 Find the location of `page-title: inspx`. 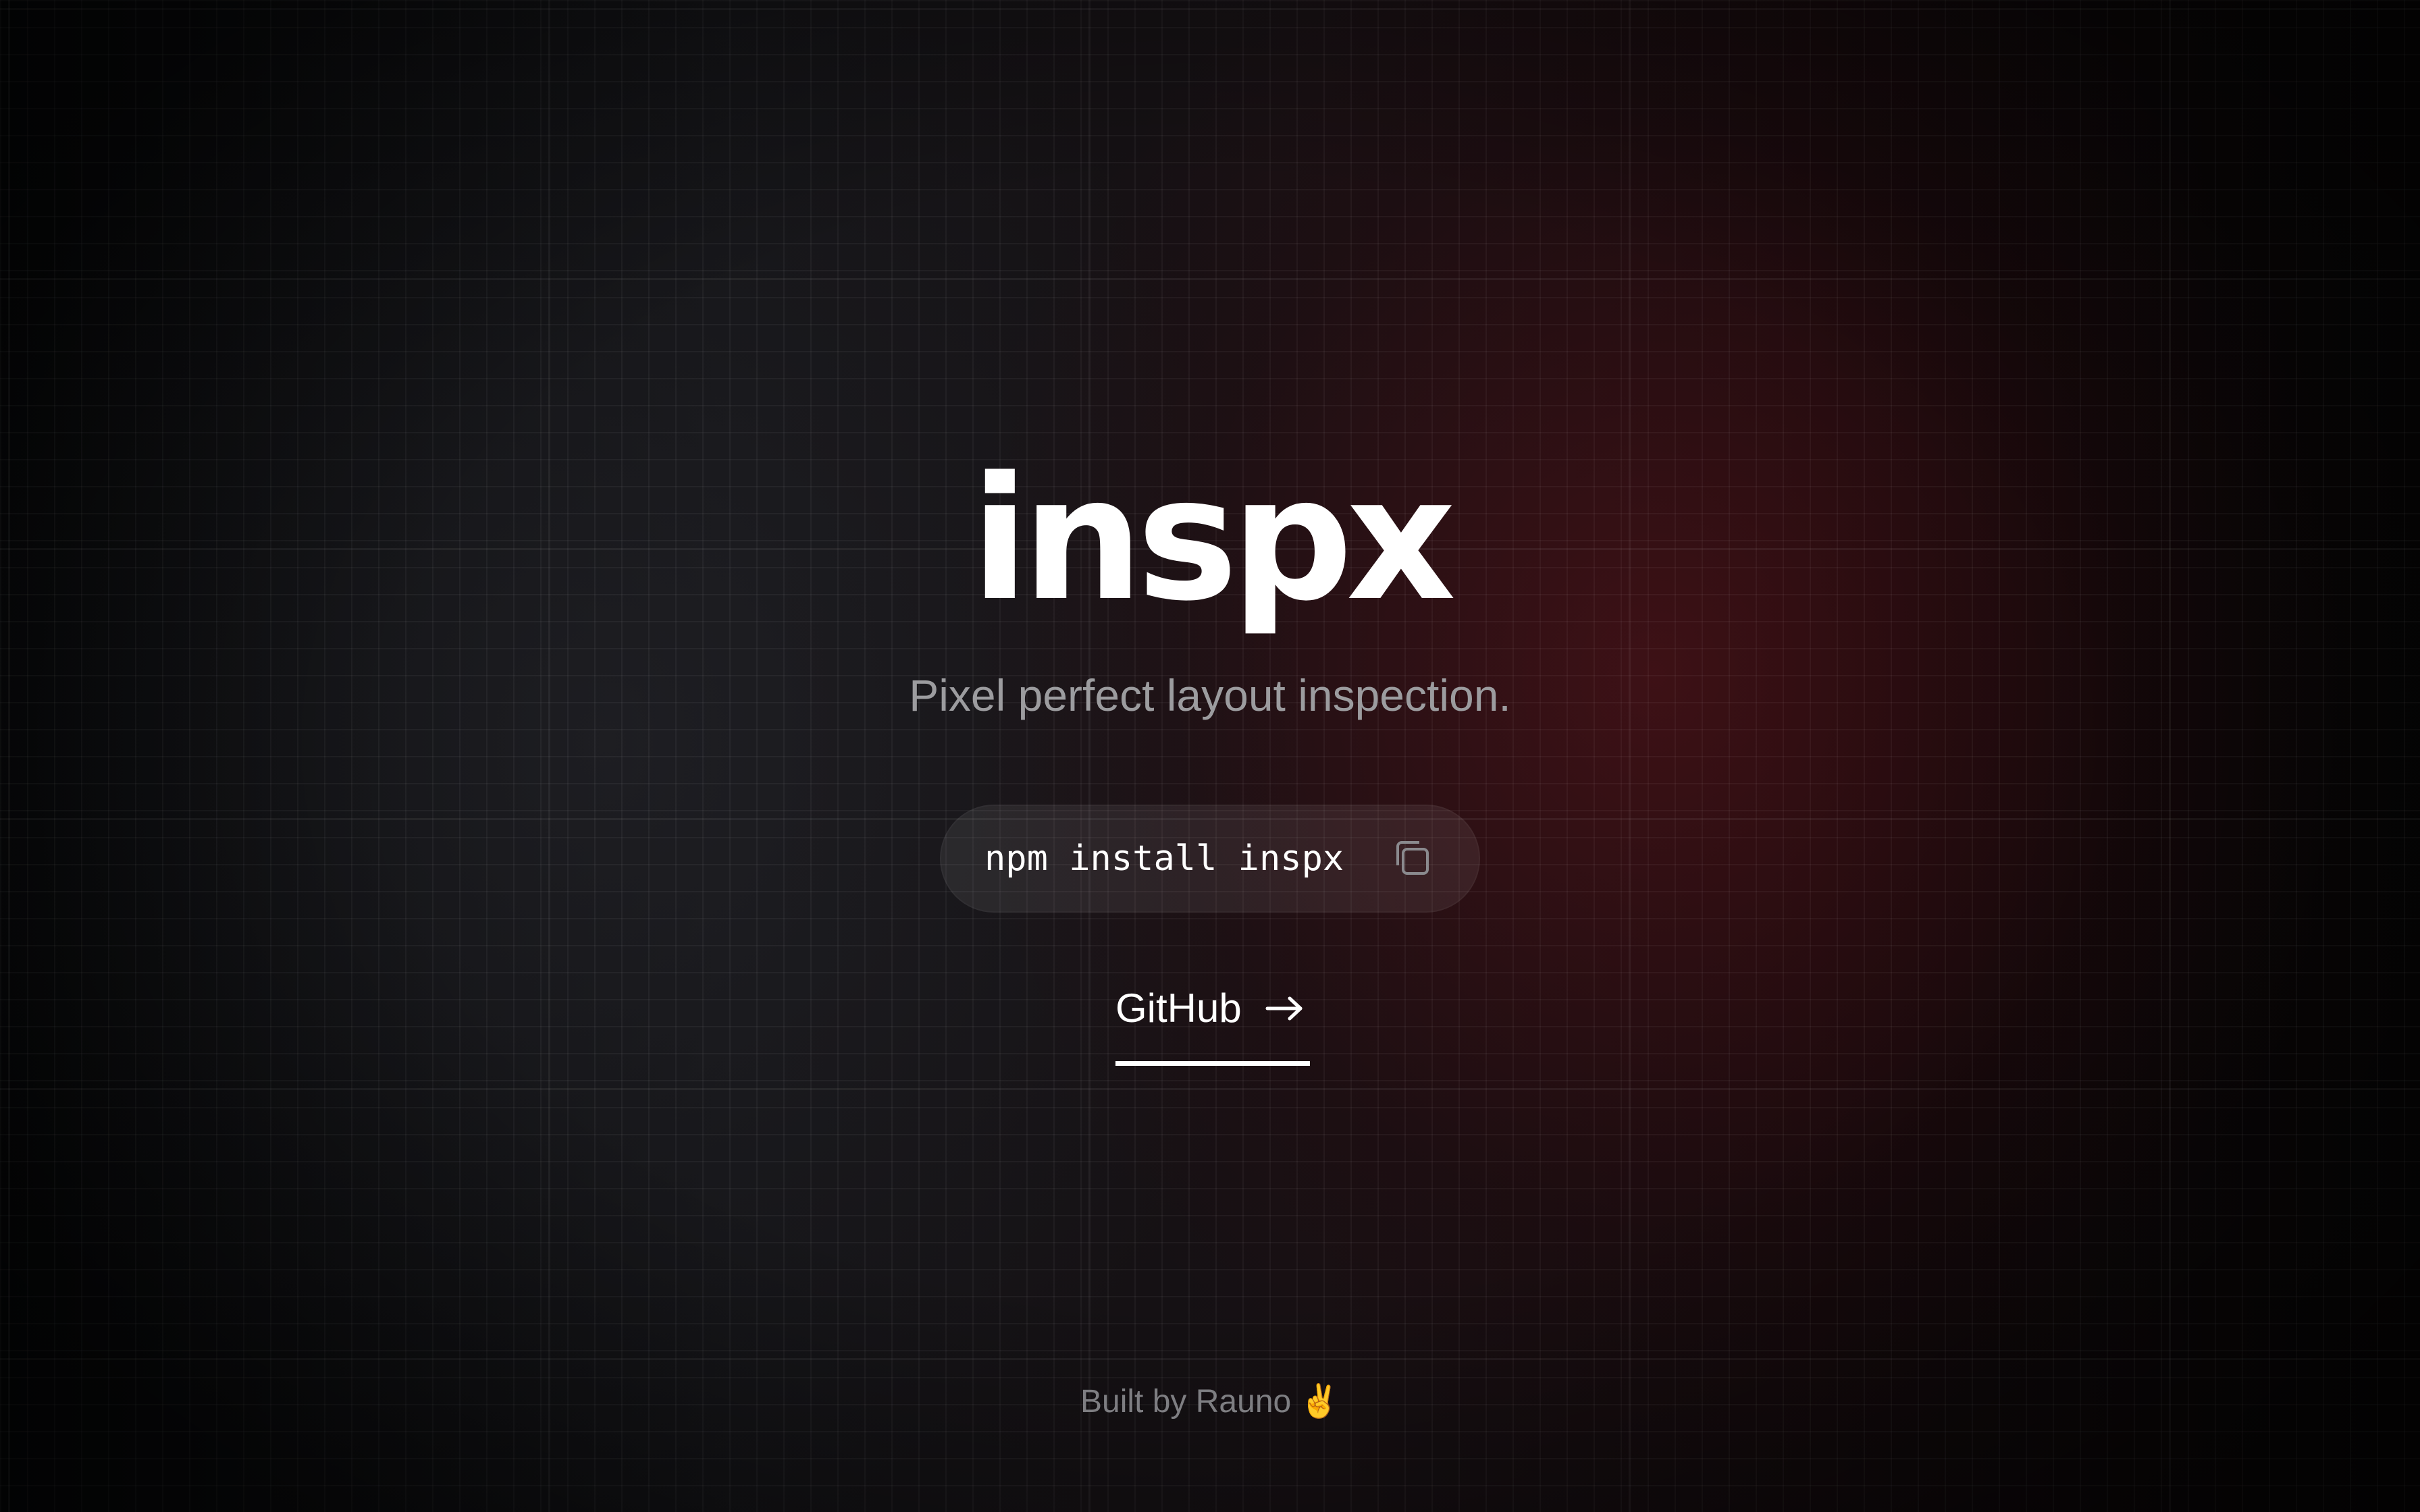

page-title: inspx is located at coordinates (1213, 540).